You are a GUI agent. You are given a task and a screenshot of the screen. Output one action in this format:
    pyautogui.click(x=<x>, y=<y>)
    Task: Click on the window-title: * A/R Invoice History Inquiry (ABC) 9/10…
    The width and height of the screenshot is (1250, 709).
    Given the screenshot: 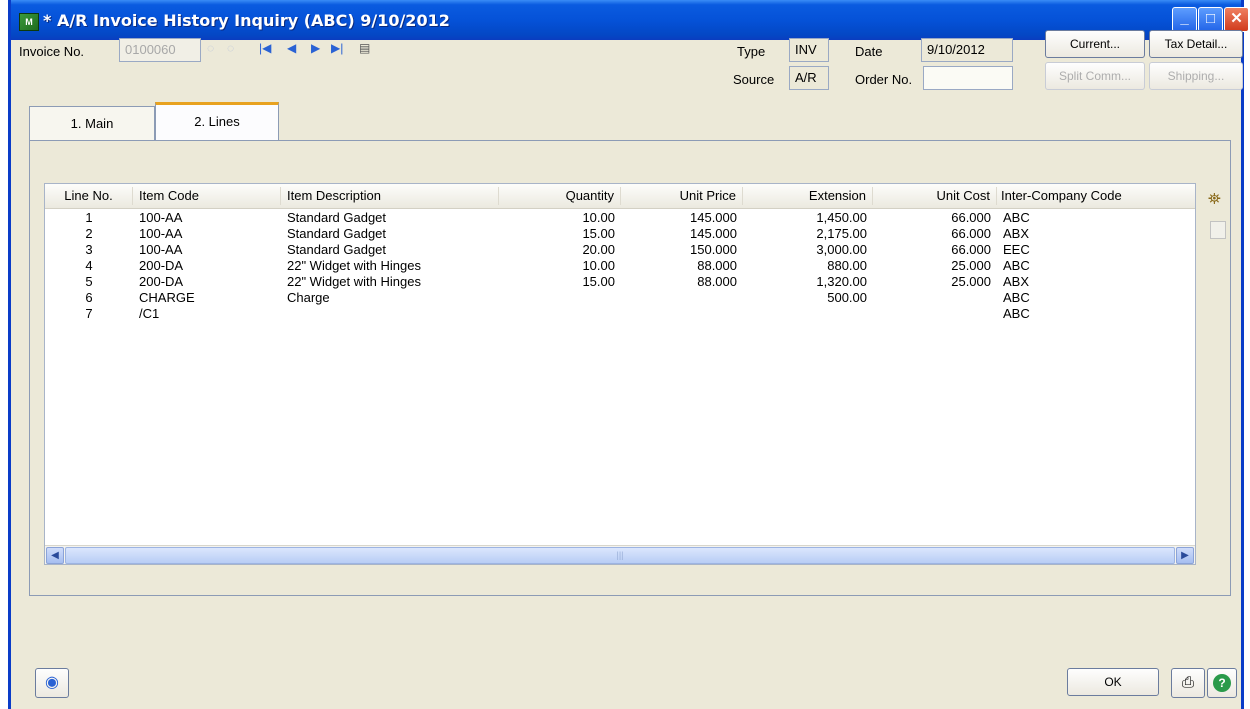 What is the action you would take?
    pyautogui.click(x=246, y=20)
    